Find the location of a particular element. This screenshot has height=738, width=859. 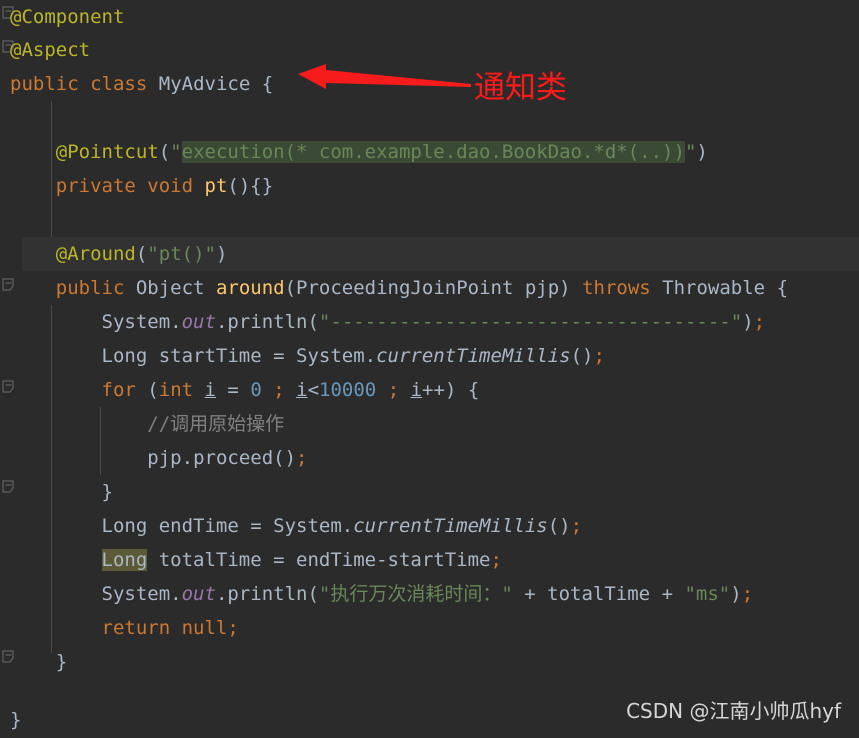

token-around-value: pt() is located at coordinates (181, 254).